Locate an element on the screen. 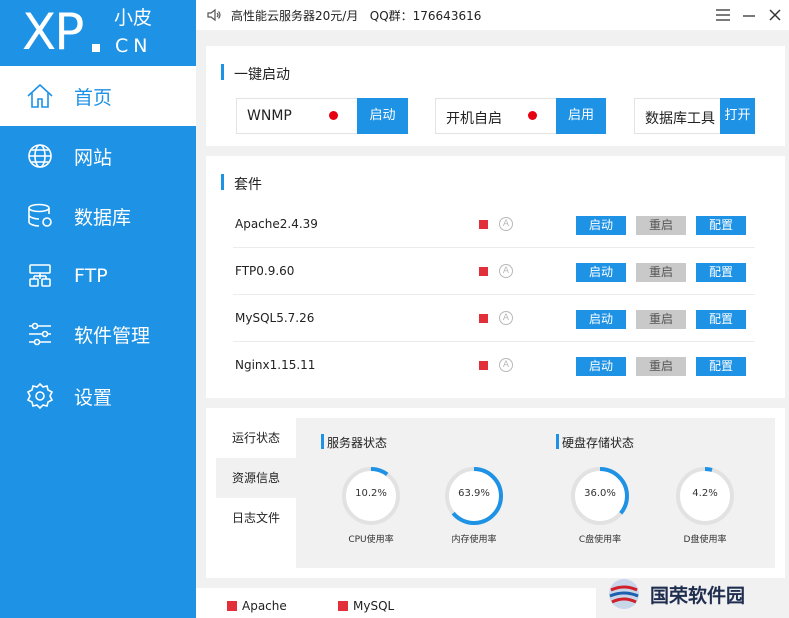 The image size is (789, 618). sidebar-item-home: 首页 is located at coordinates (98, 96).